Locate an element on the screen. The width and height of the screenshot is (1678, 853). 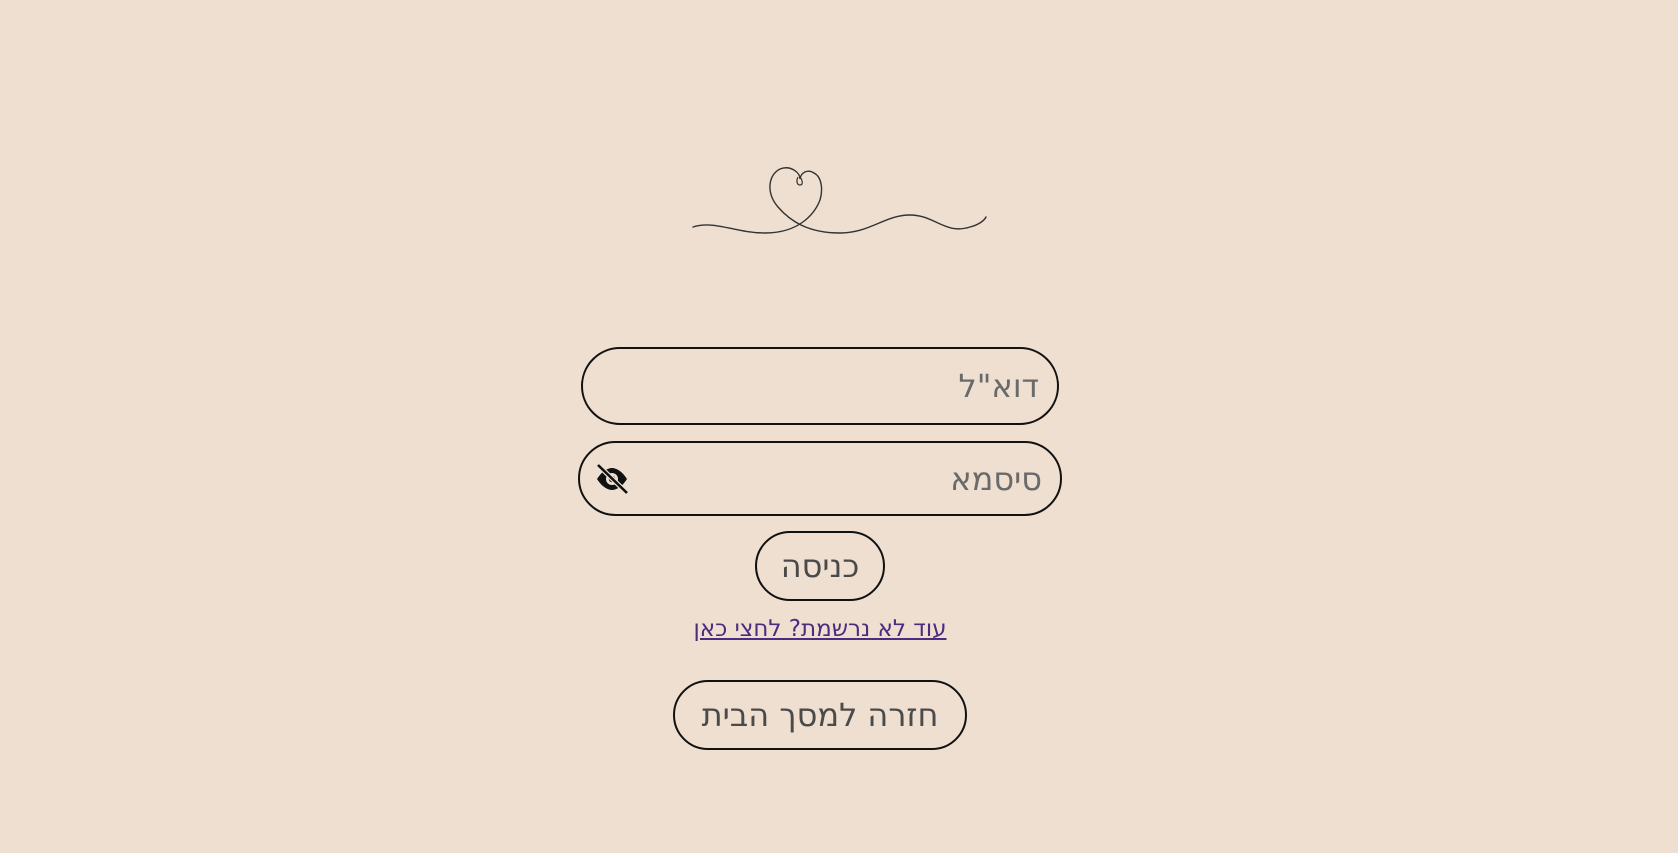
email-input is located at coordinates (826, 386).